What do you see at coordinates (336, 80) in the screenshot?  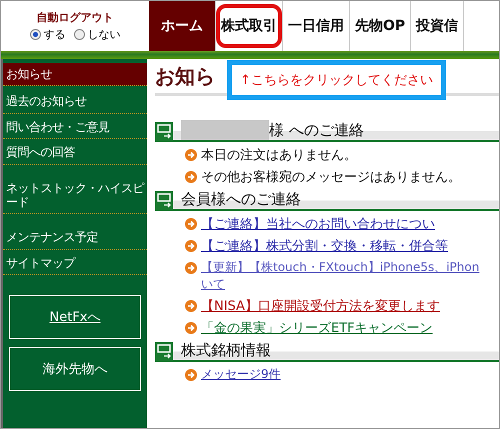 I see `callout: ↑こちらをクリックしてください` at bounding box center [336, 80].